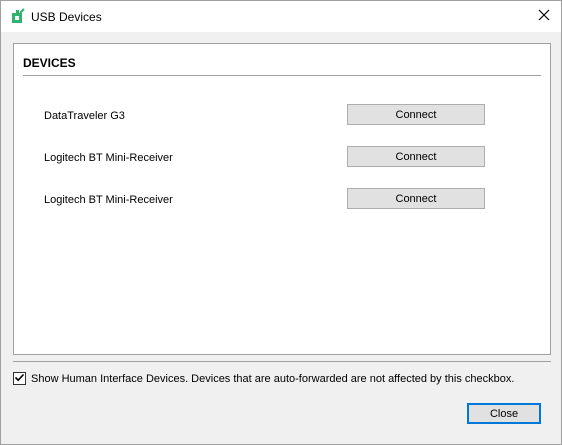 Image resolution: width=562 pixels, height=445 pixels. What do you see at coordinates (282, 75) in the screenshot?
I see `section-divider` at bounding box center [282, 75].